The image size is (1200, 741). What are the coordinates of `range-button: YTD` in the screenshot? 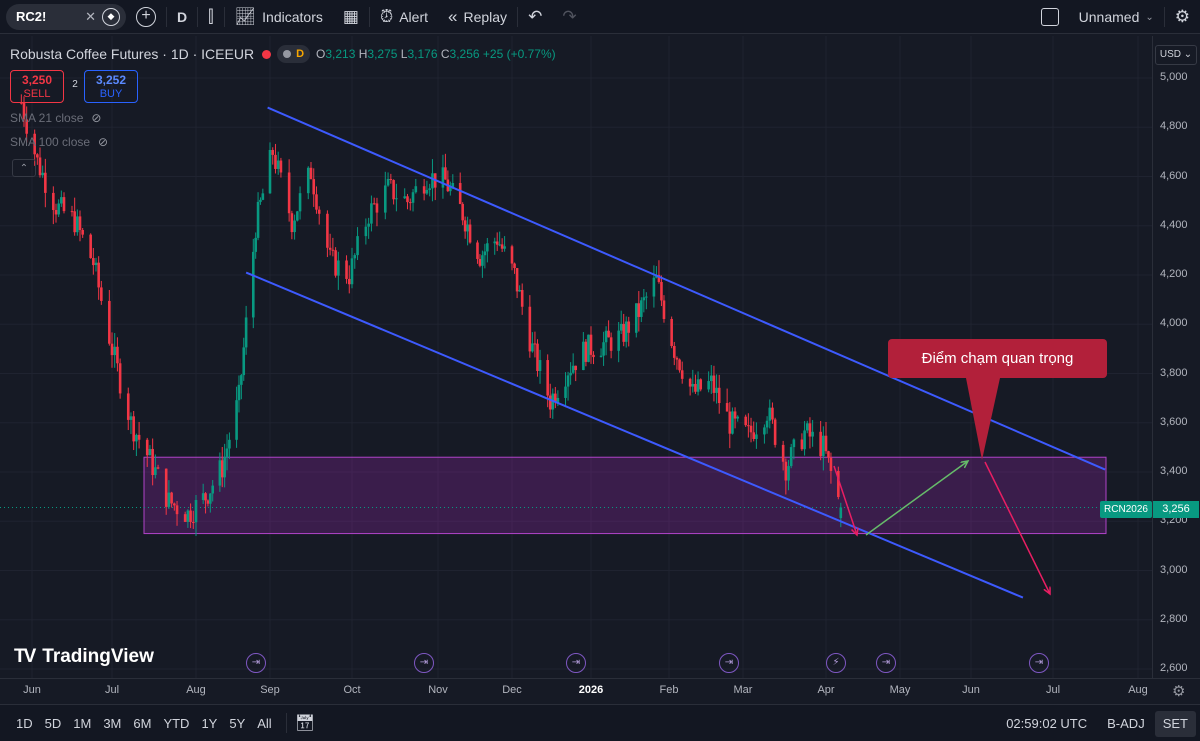 It's located at (176, 723).